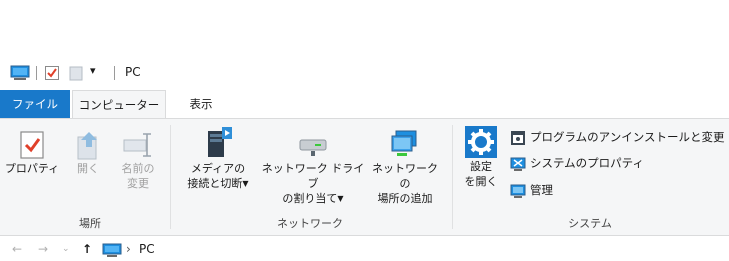  Describe the element at coordinates (43, 249) in the screenshot. I see `forward-arrow-icon: →` at that location.